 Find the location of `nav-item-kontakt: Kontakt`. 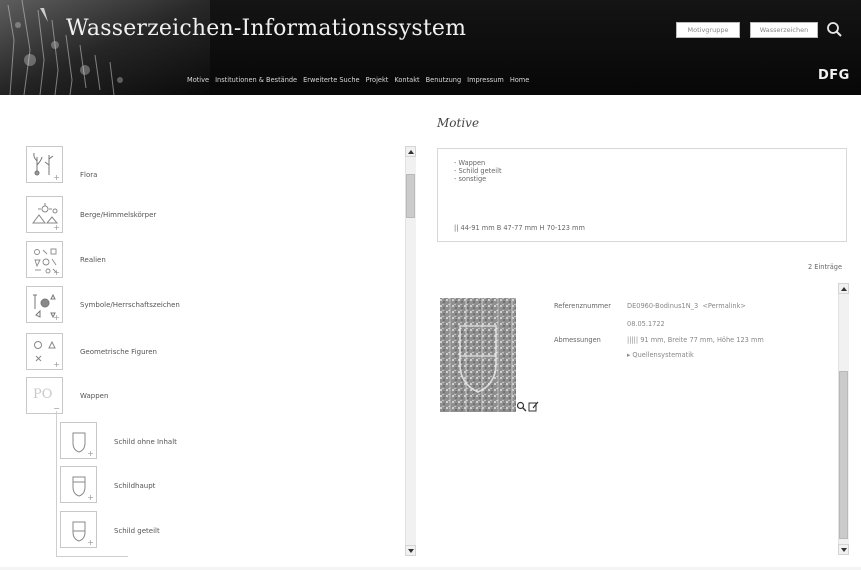

nav-item-kontakt: Kontakt is located at coordinates (406, 80).